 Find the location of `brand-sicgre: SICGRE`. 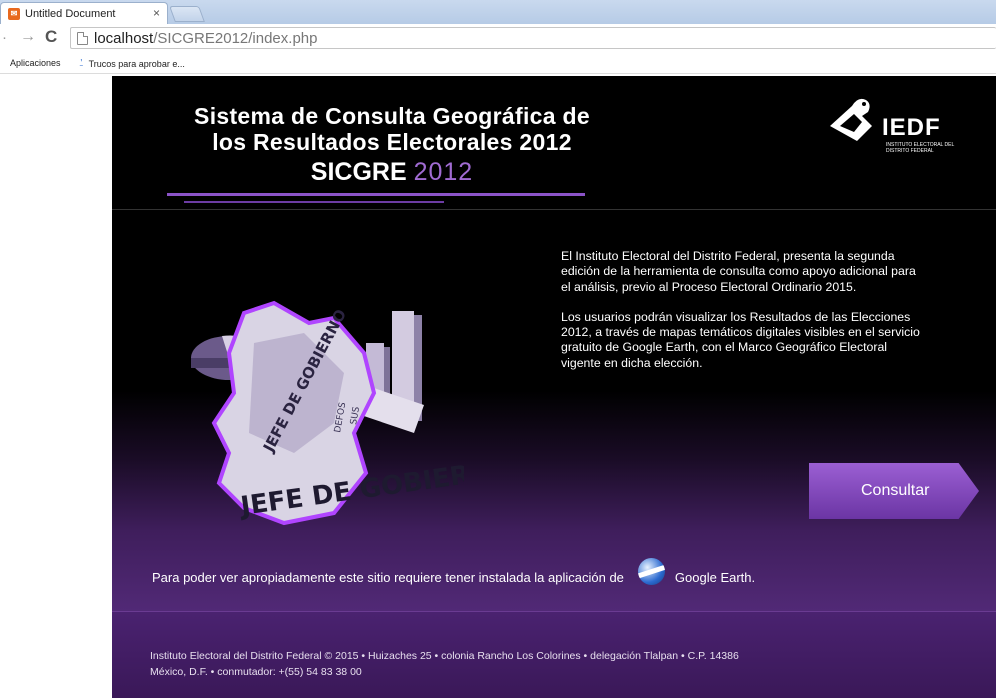

brand-sicgre: SICGRE is located at coordinates (358, 172).